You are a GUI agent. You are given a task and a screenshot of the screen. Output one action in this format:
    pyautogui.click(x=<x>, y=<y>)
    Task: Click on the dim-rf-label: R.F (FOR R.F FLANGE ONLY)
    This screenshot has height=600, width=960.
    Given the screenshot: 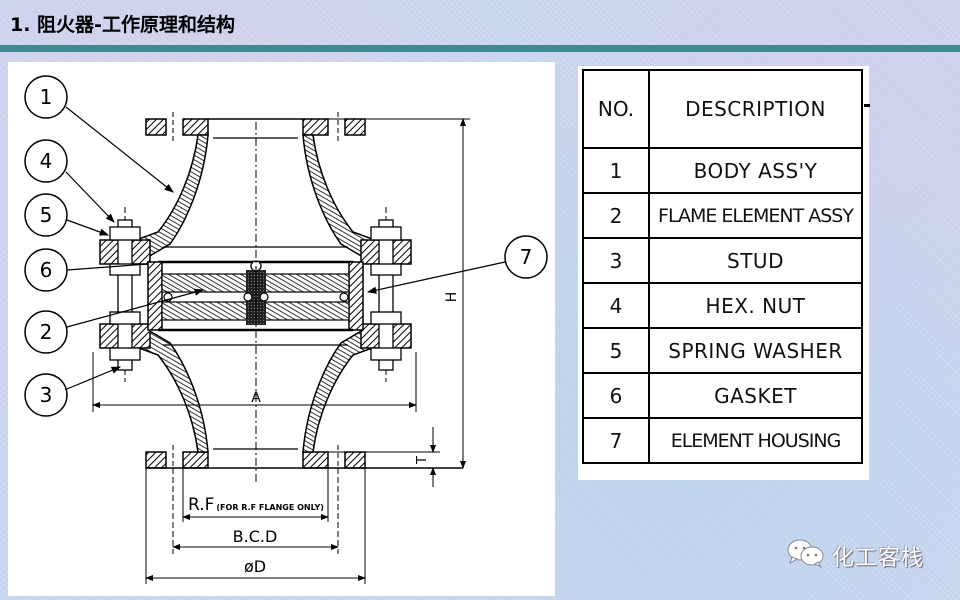 What is the action you would take?
    pyautogui.click(x=256, y=505)
    